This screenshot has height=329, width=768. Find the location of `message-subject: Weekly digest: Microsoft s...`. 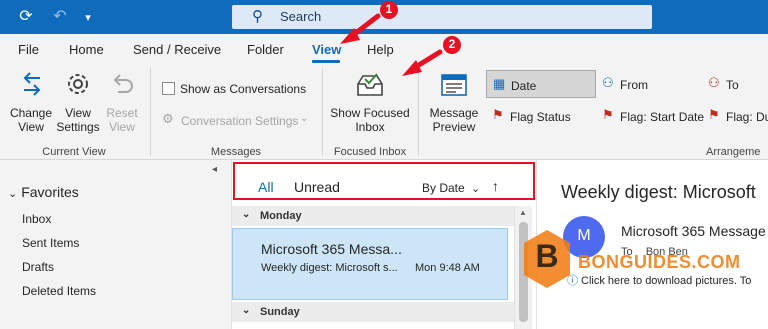

message-subject: Weekly digest: Microsoft s... is located at coordinates (329, 268).